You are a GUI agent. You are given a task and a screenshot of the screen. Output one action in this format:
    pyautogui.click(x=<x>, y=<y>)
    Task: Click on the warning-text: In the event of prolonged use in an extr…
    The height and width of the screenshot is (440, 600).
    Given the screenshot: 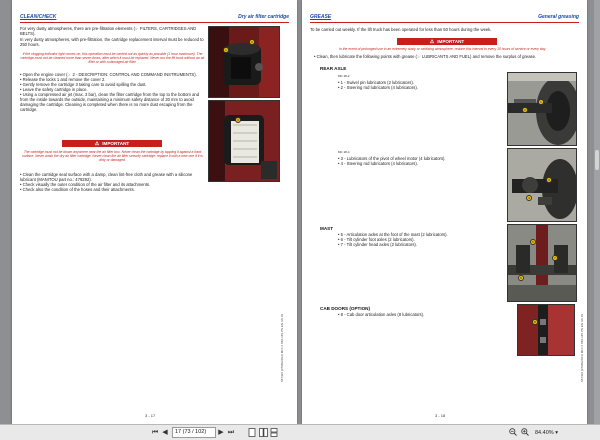 What is the action you would take?
    pyautogui.click(x=442, y=49)
    